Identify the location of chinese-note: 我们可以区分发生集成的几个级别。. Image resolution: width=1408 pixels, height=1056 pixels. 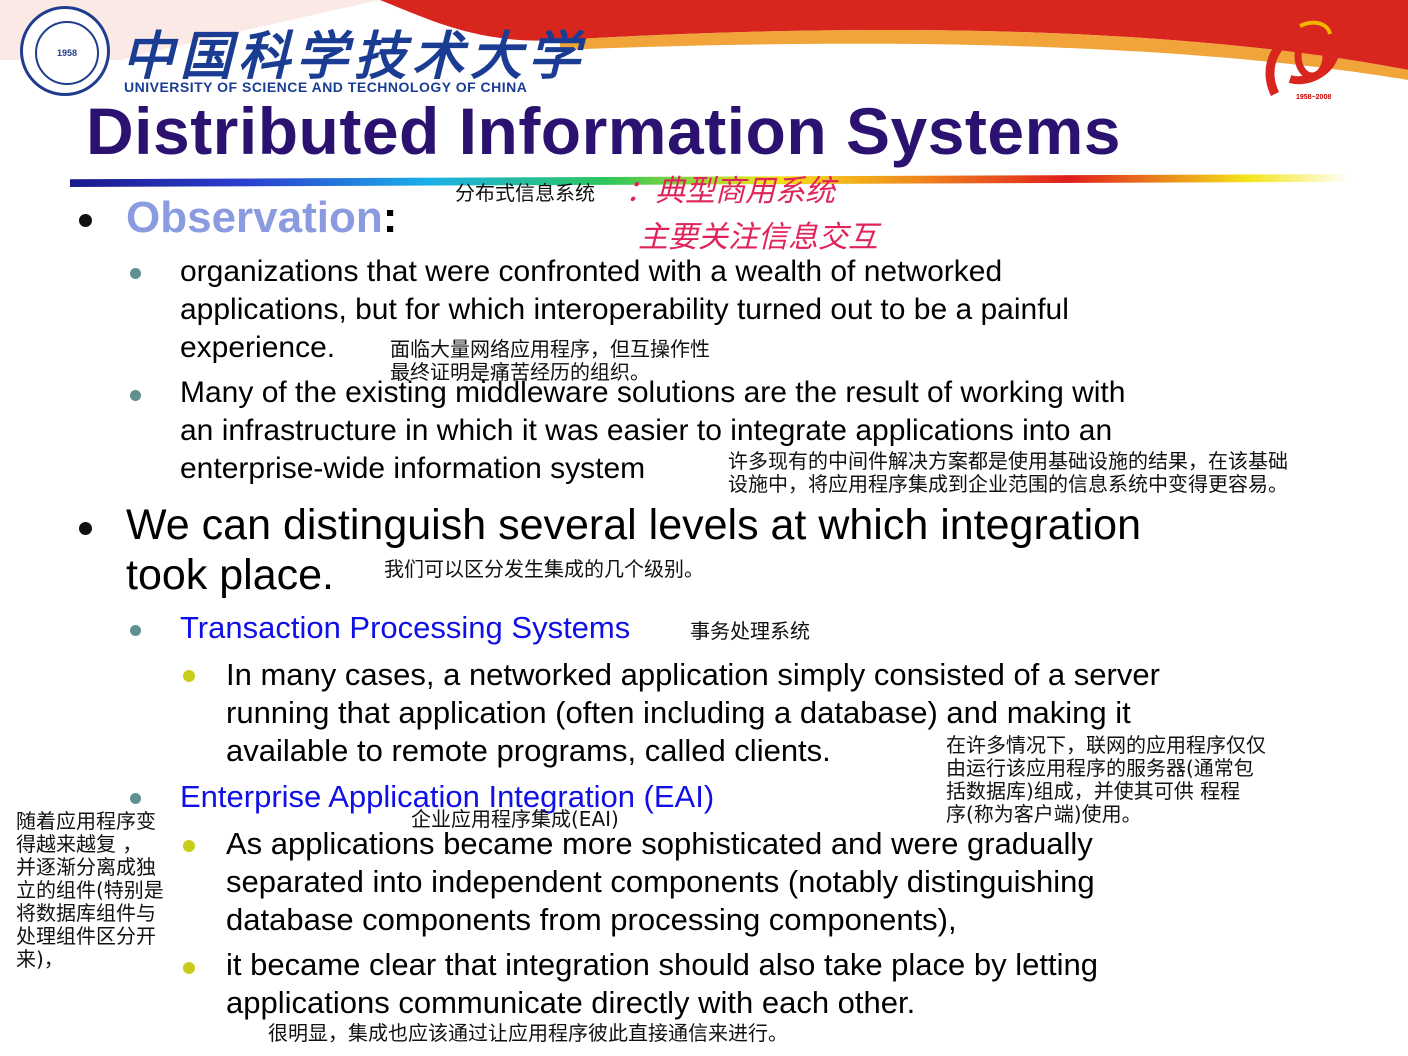
(544, 569).